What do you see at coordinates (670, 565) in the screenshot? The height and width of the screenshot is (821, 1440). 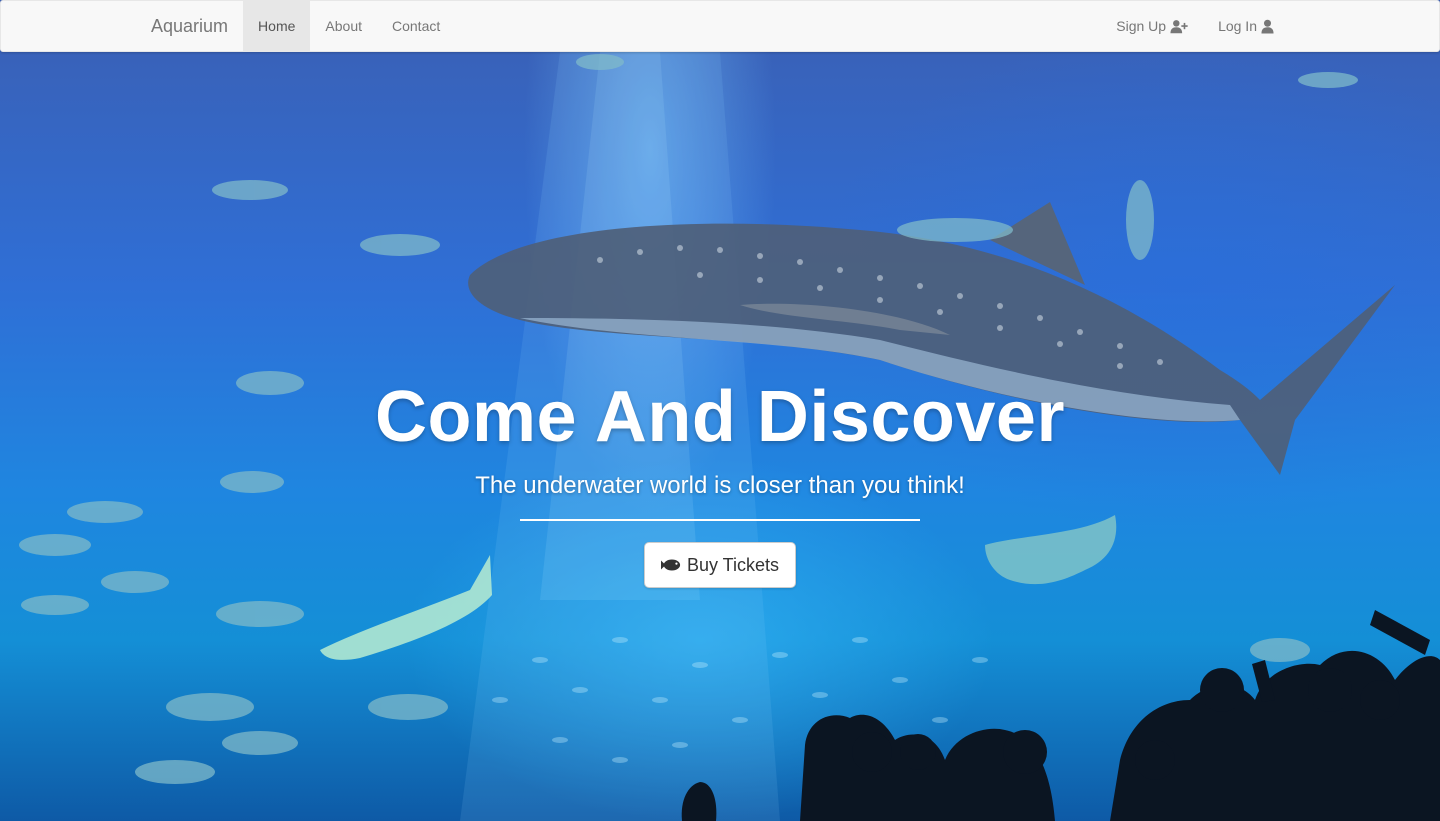 I see `fish-icon` at bounding box center [670, 565].